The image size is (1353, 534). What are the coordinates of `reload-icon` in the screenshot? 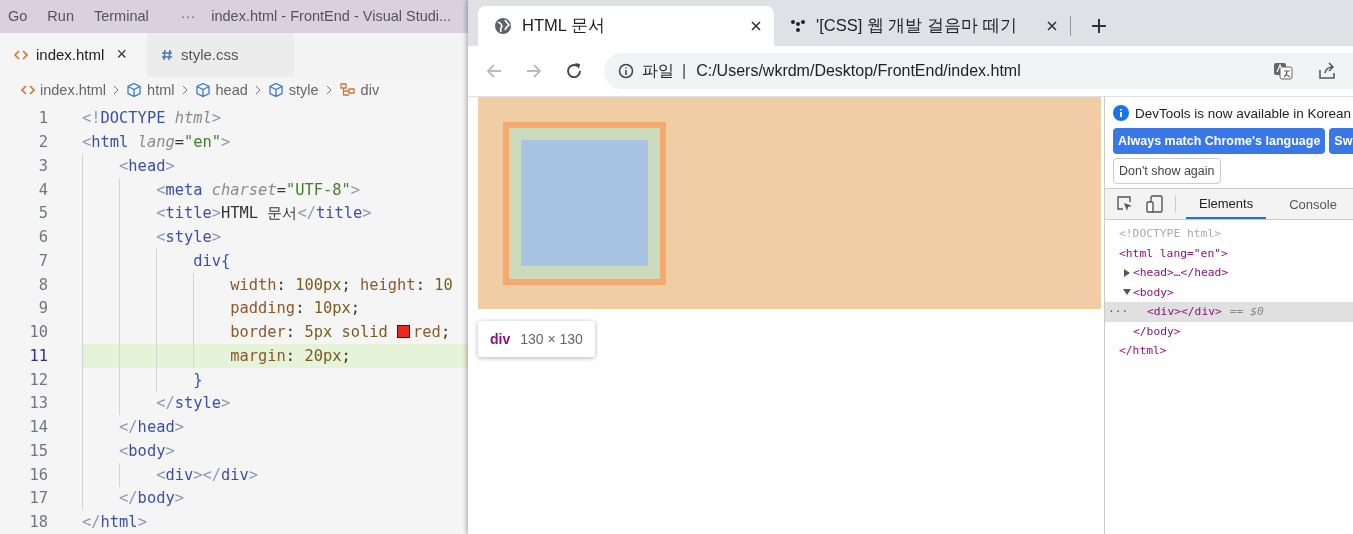 It's located at (574, 71).